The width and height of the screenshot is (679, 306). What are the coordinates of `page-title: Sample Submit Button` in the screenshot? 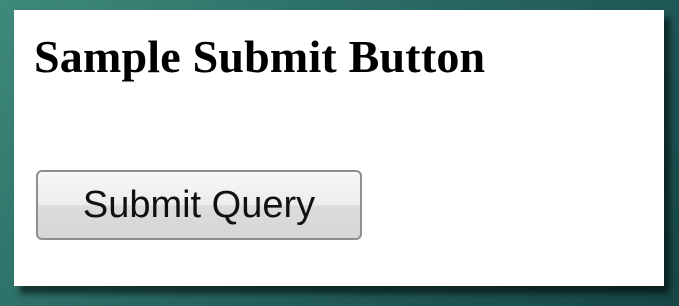 It's located at (260, 56).